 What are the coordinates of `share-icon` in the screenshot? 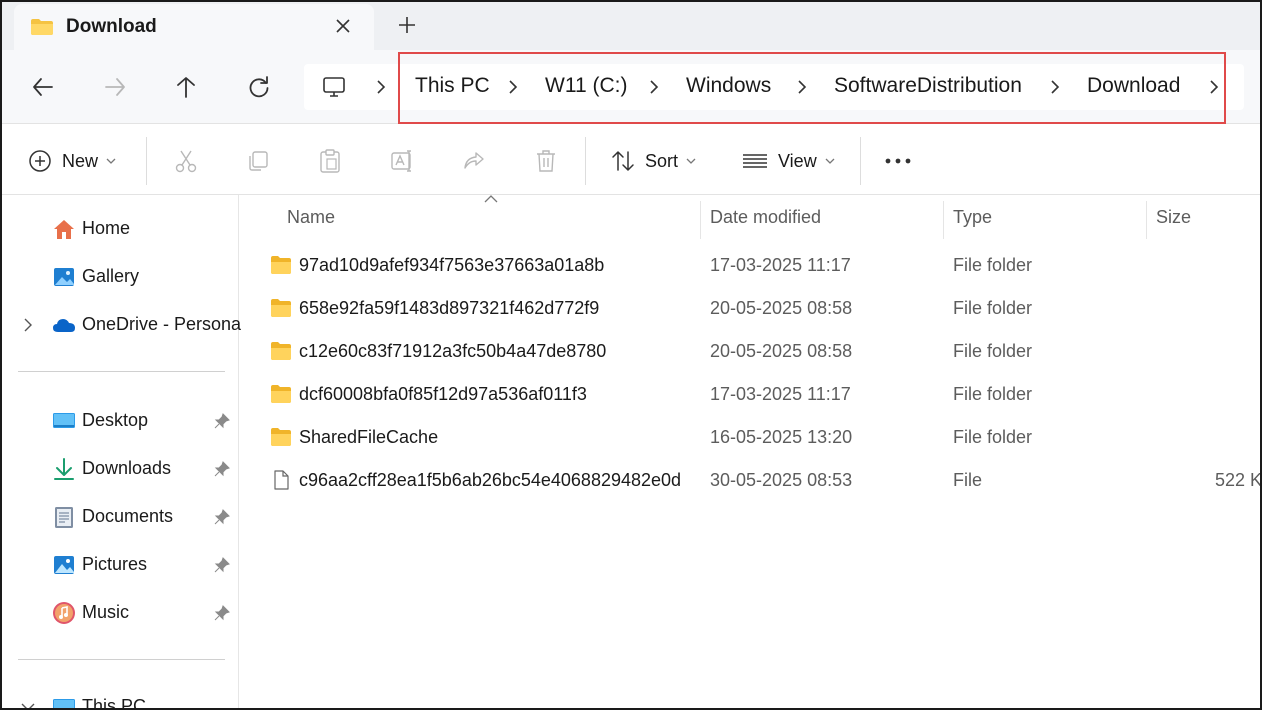 It's located at (474, 161).